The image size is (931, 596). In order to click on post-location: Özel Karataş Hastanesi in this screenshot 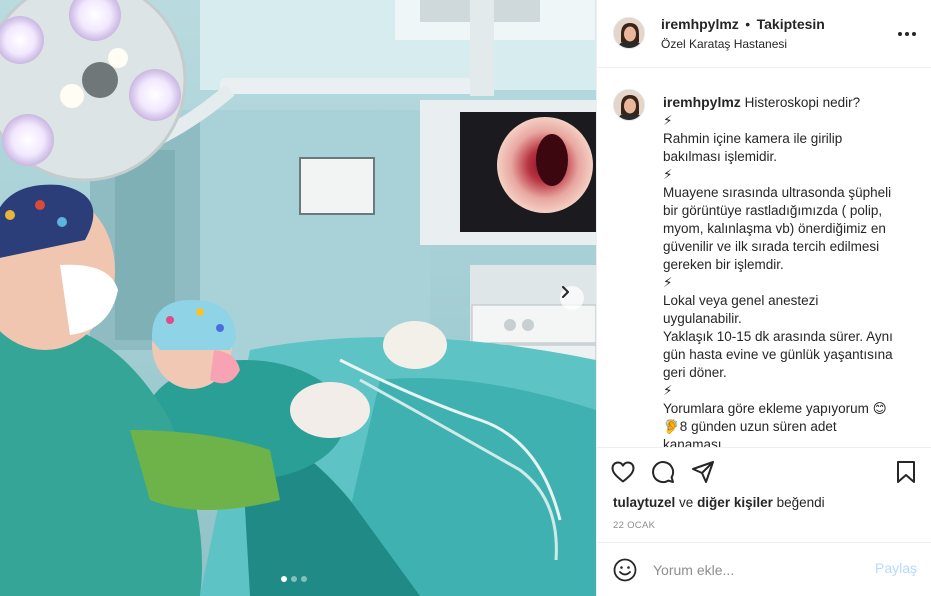, I will do `click(724, 44)`.